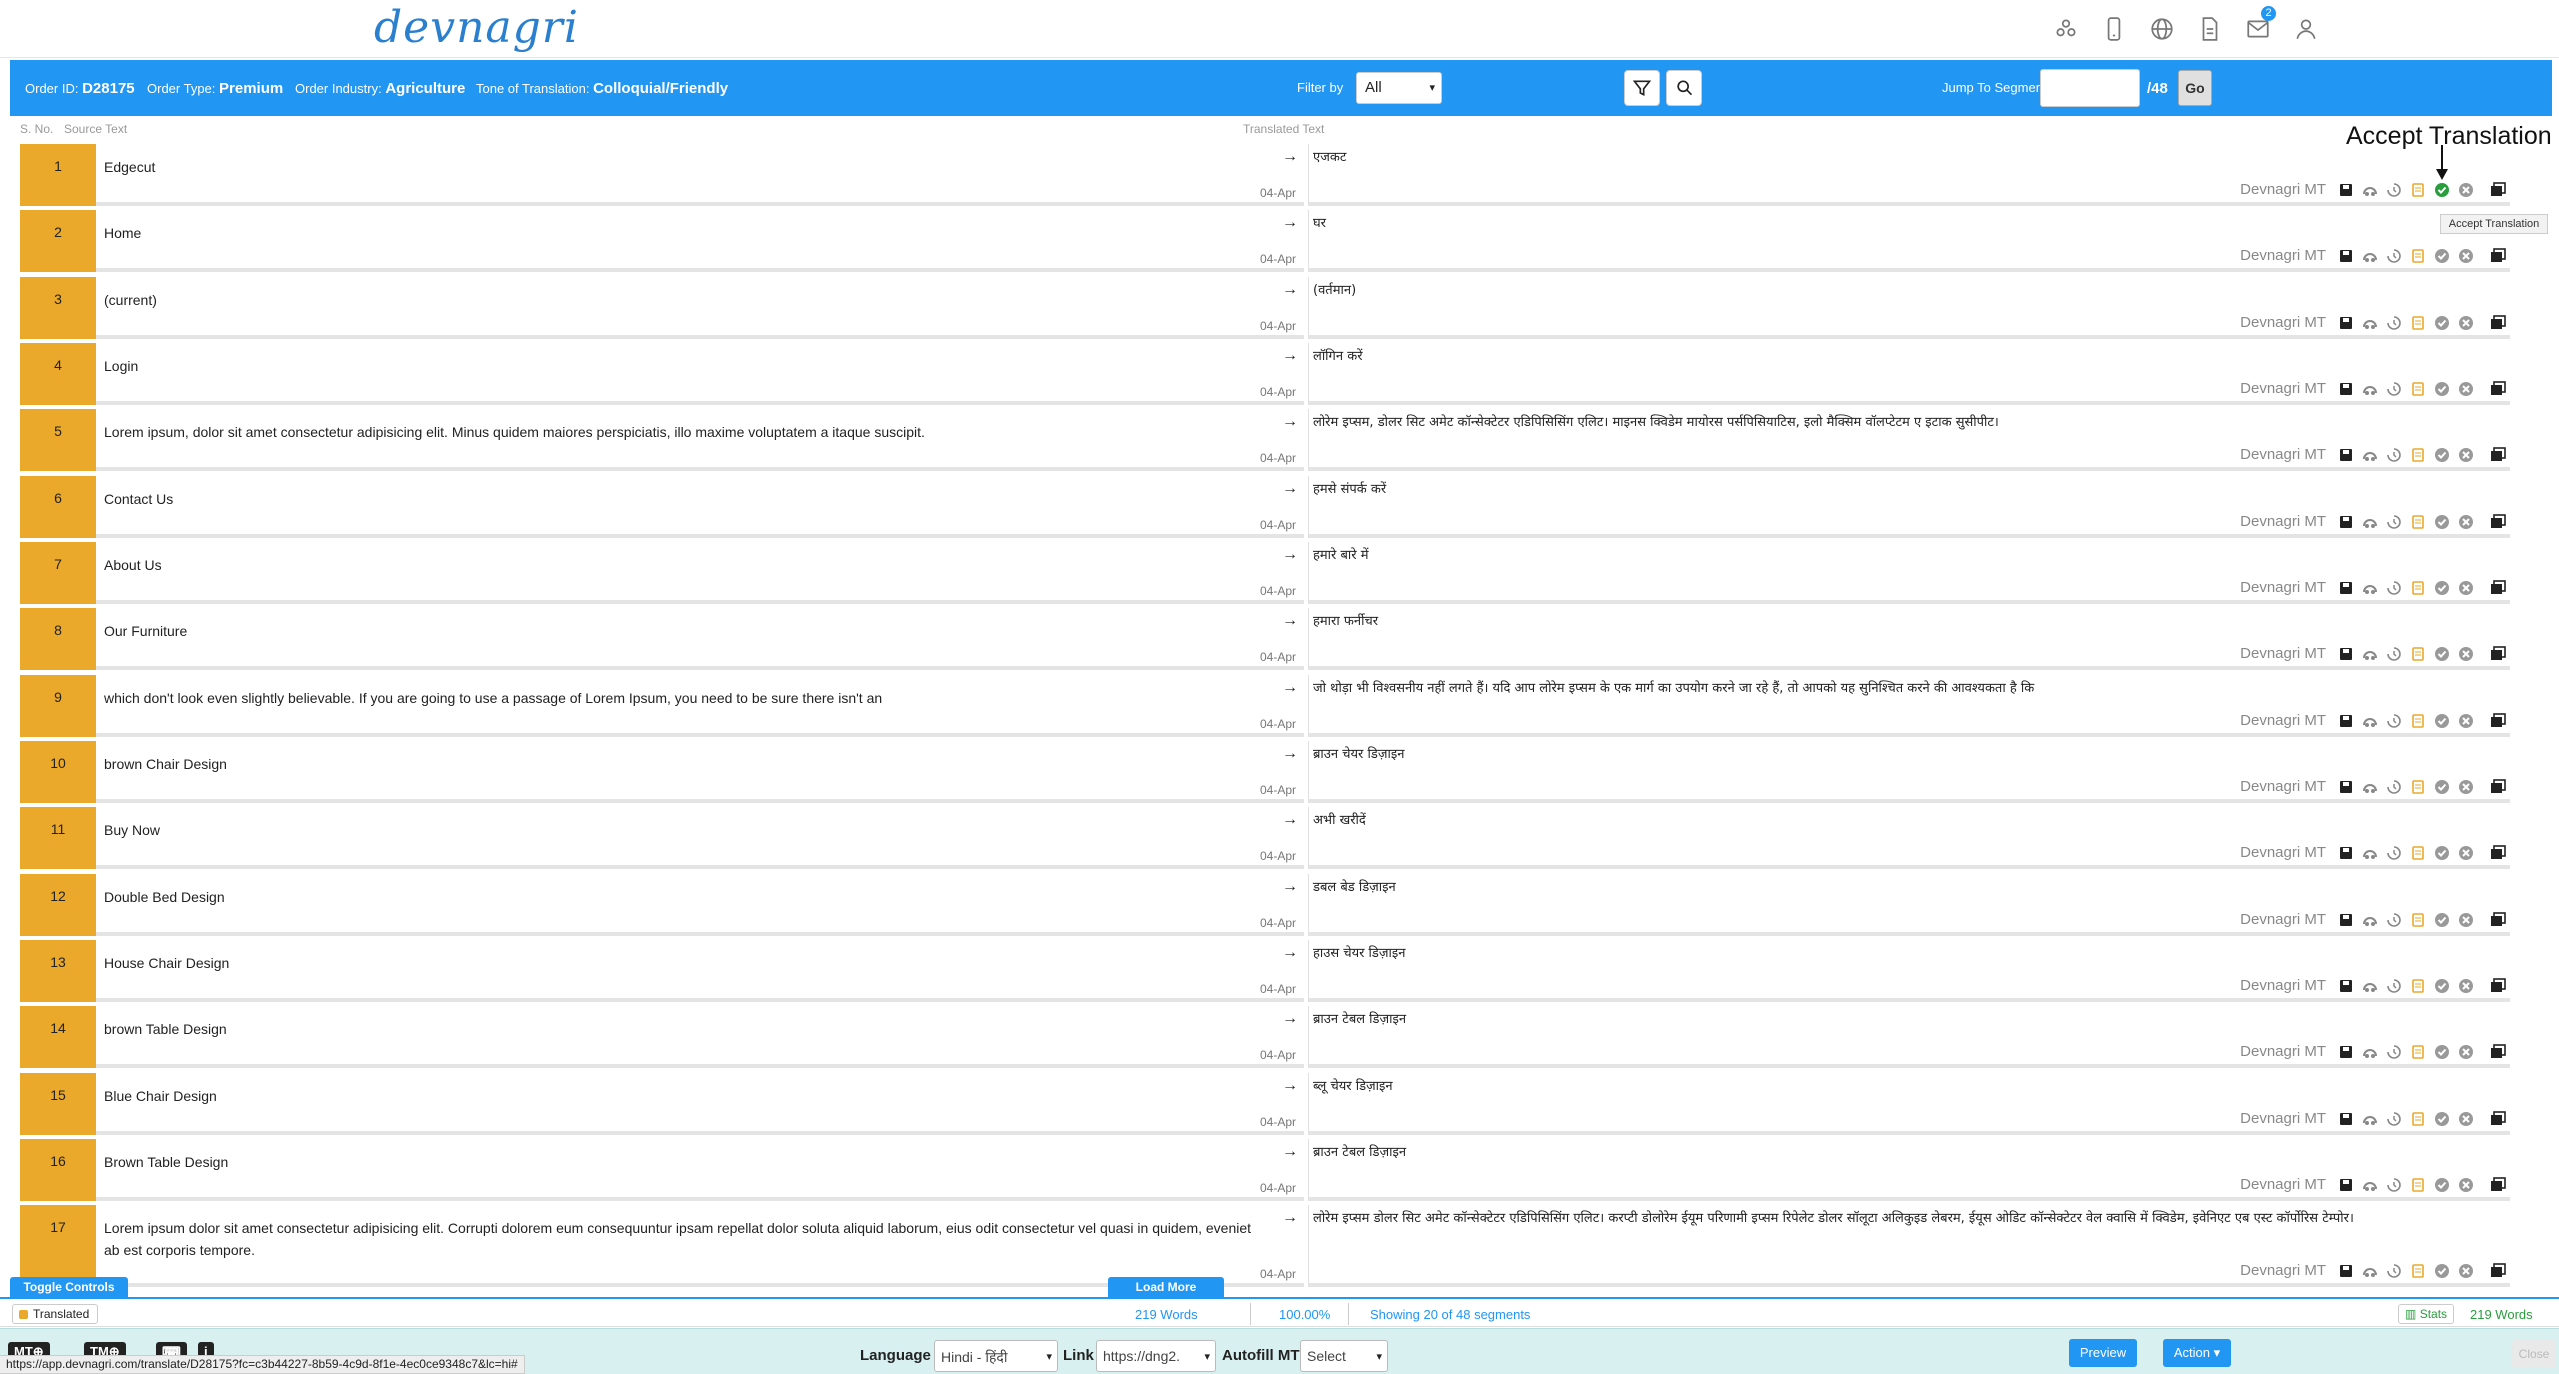  What do you see at coordinates (69, 1287) in the screenshot?
I see `toggle-controls-button: Toggle Controls` at bounding box center [69, 1287].